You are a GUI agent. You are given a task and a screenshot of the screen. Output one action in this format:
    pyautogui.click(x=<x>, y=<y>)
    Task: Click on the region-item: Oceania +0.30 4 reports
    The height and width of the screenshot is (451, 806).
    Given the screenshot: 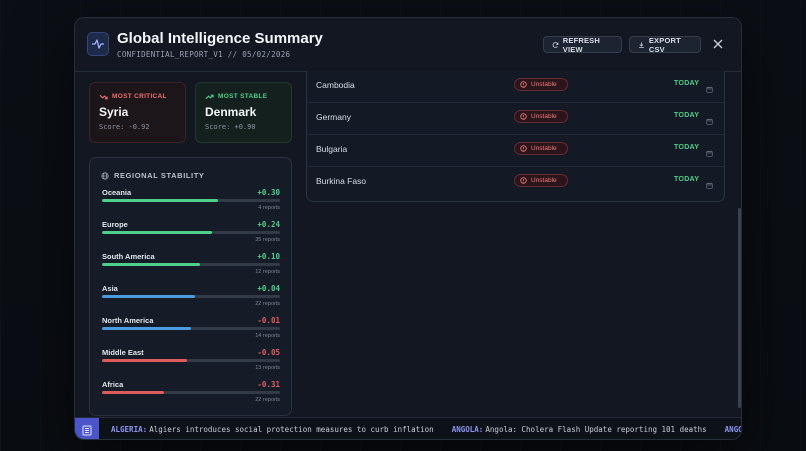 What is the action you would take?
    pyautogui.click(x=191, y=202)
    